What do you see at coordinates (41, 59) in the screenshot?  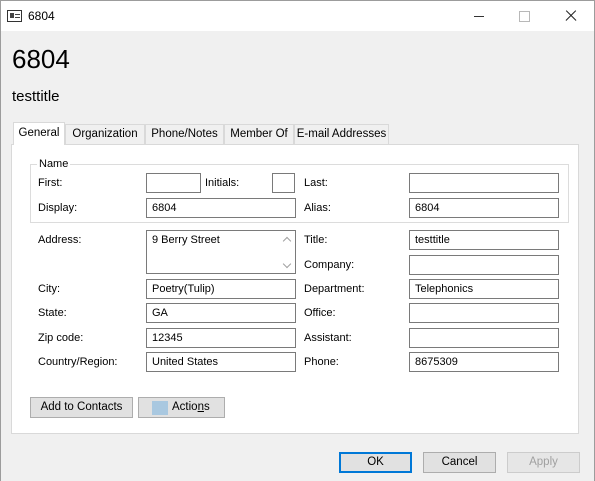 I see `display-name-heading: 6804` at bounding box center [41, 59].